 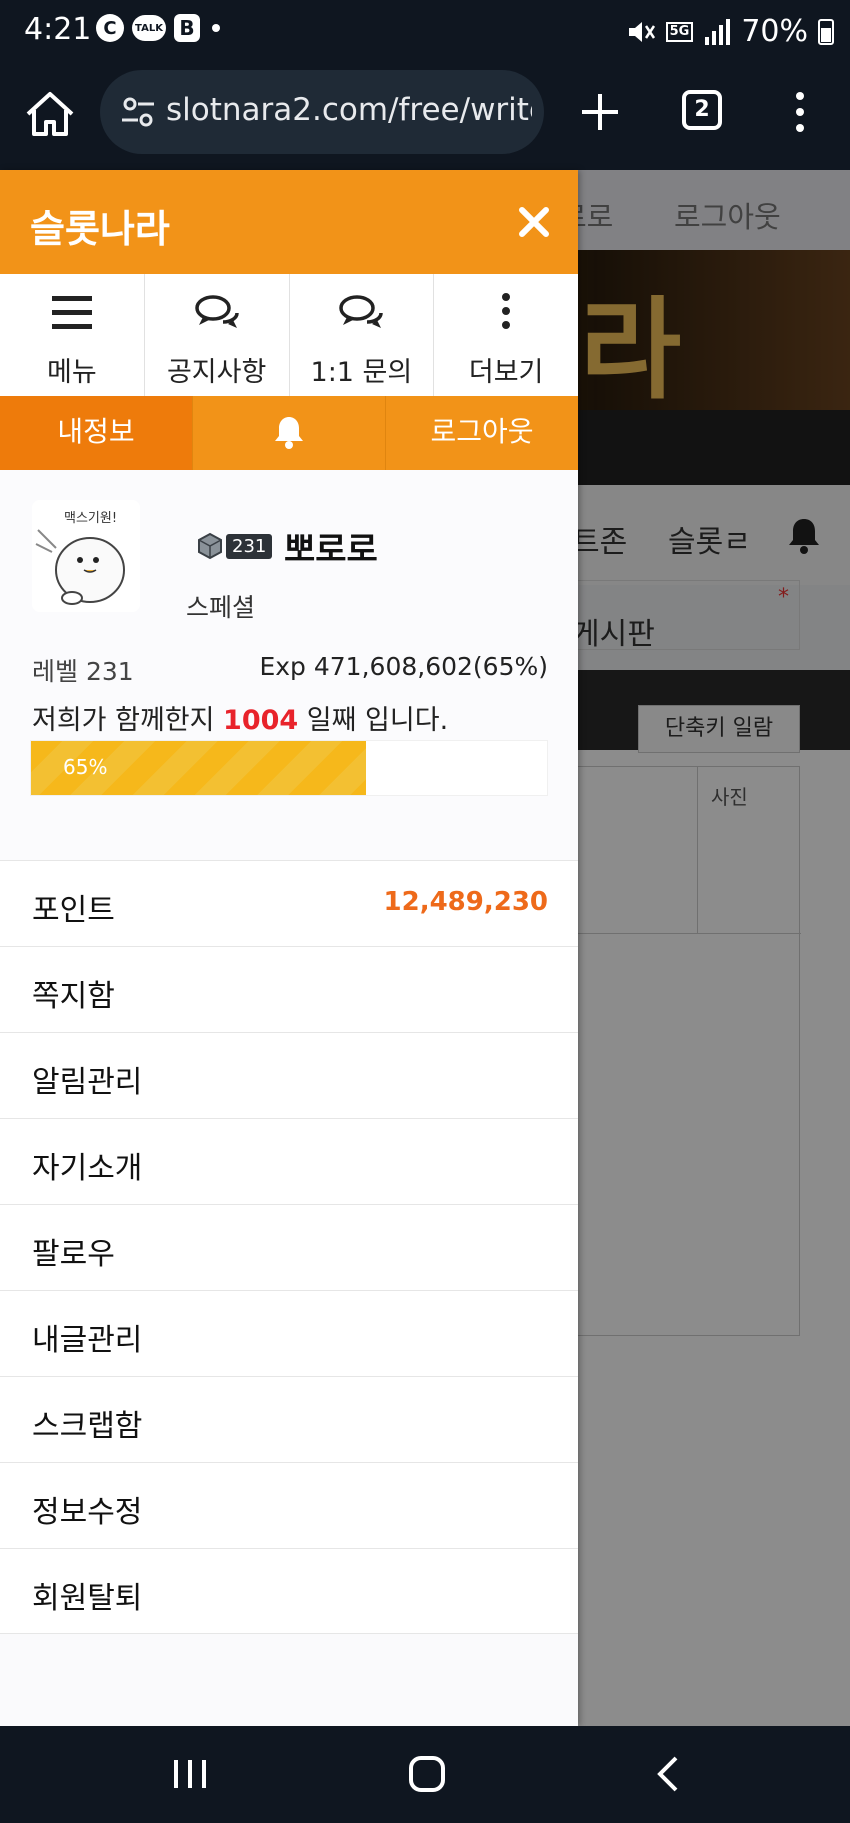 I want to click on recent-apps-icon, so click(x=190, y=1774).